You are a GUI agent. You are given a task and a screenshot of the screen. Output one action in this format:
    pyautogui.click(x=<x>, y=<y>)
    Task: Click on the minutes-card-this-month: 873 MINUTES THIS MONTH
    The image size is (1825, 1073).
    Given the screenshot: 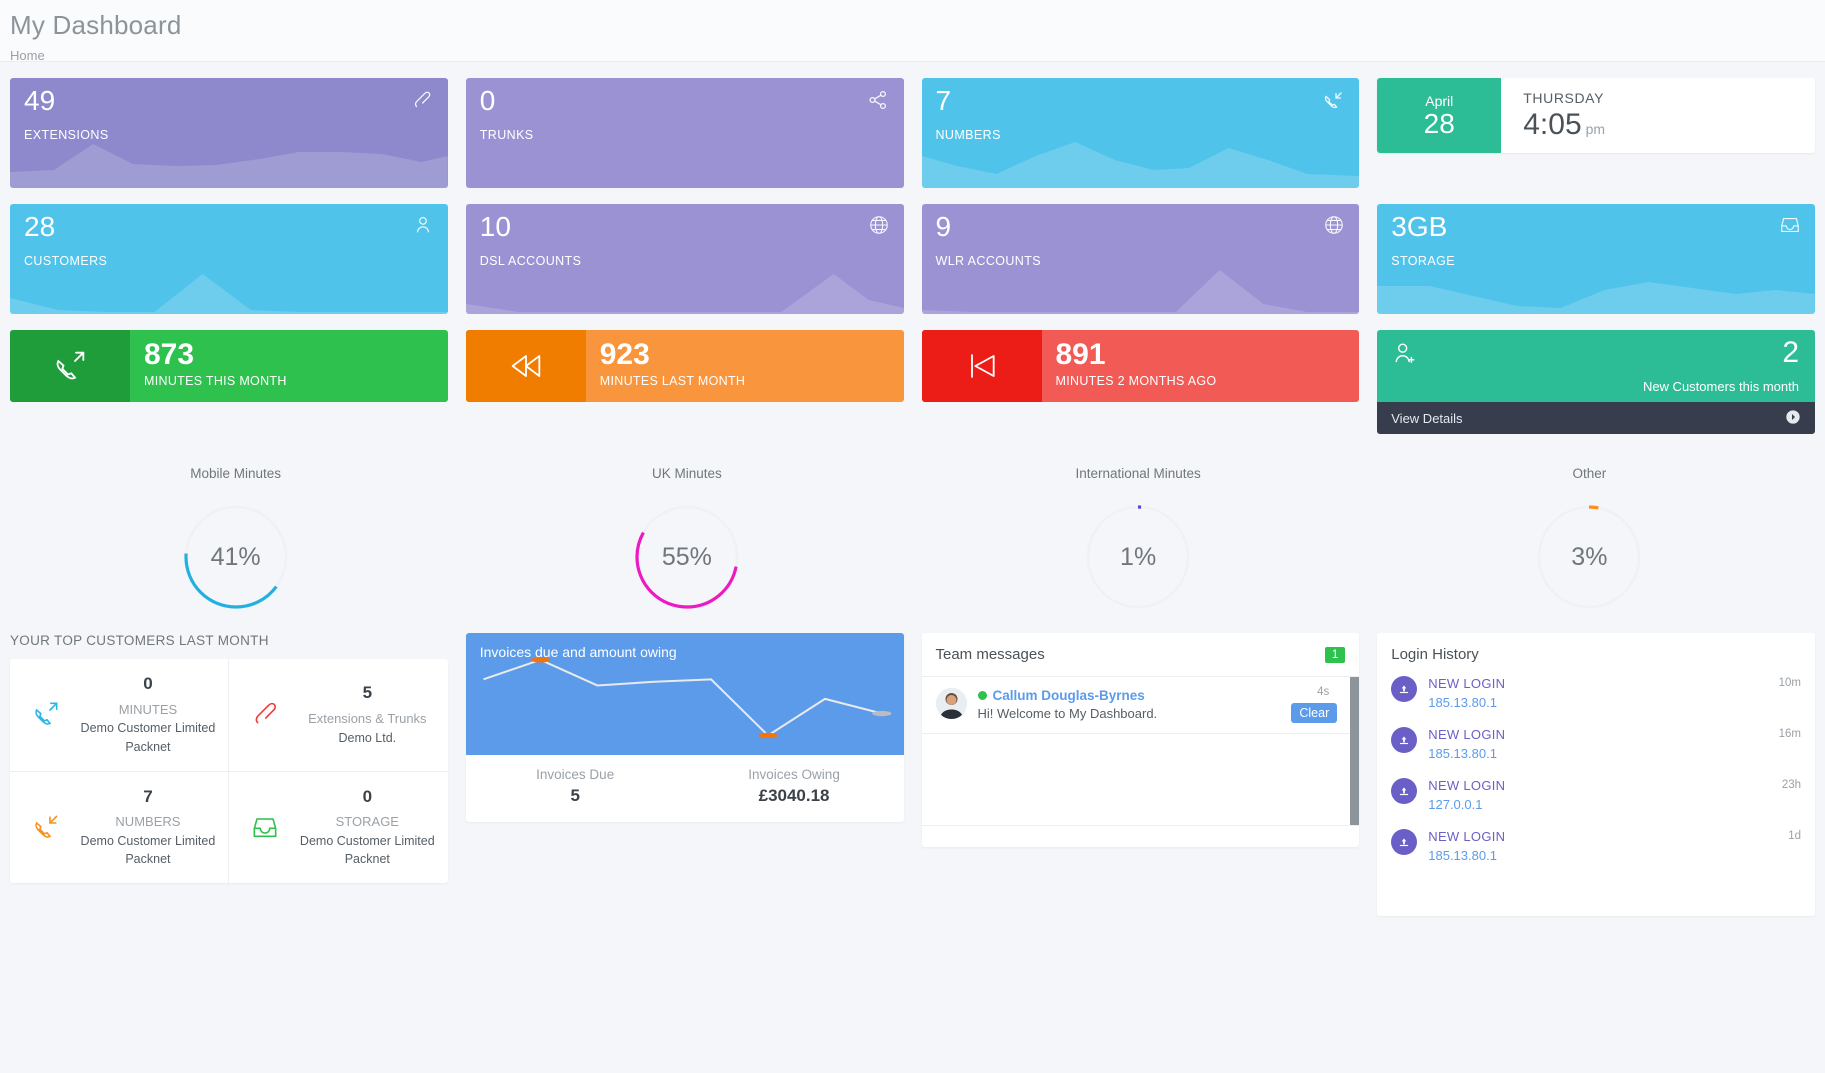 What is the action you would take?
    pyautogui.click(x=229, y=366)
    